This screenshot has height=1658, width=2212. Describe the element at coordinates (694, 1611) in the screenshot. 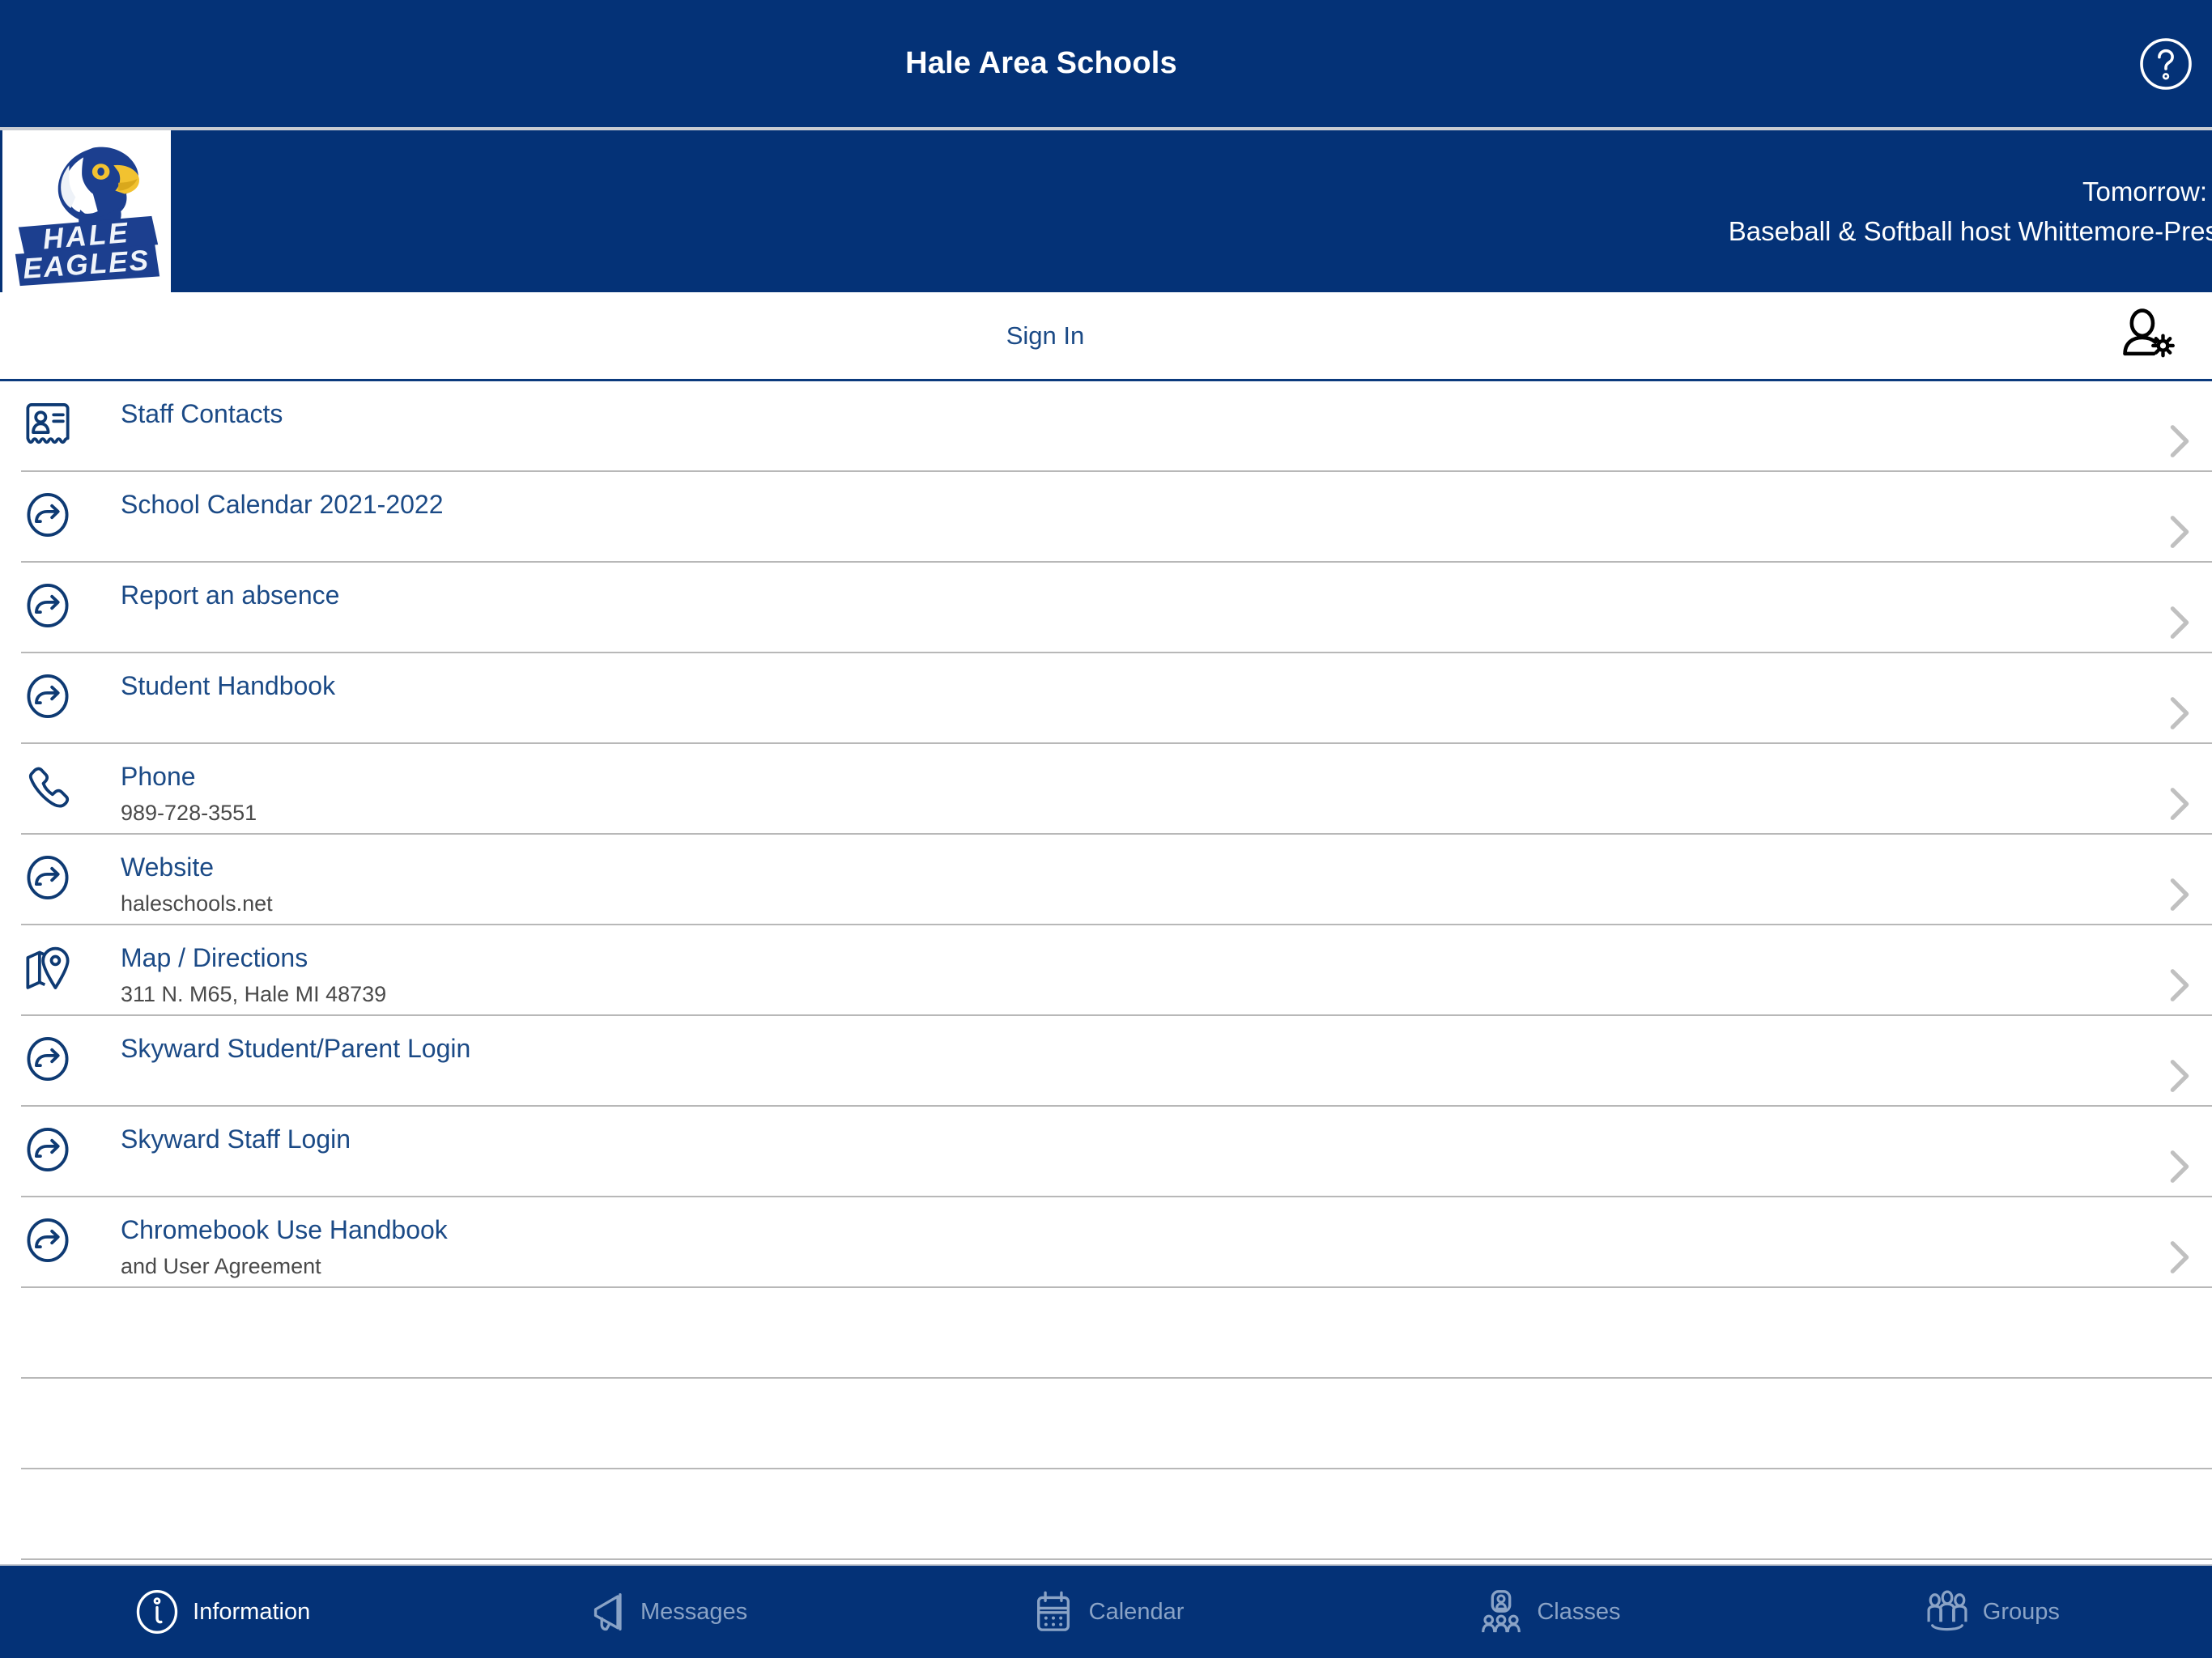

I see `tab-label: Messages` at that location.